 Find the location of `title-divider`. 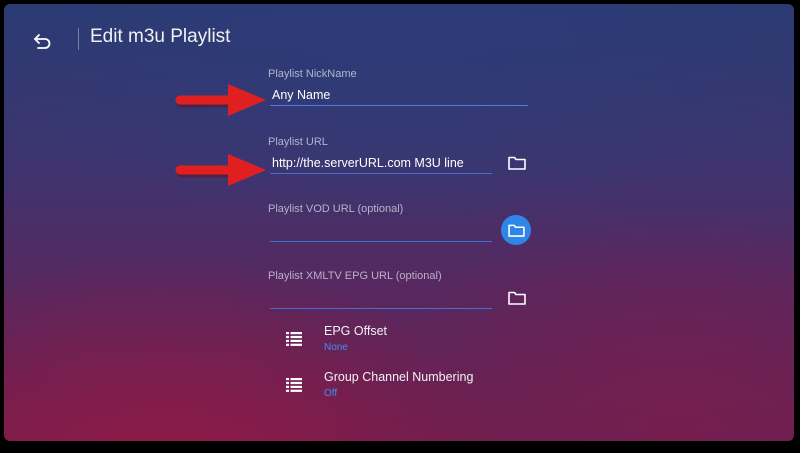

title-divider is located at coordinates (78, 39).